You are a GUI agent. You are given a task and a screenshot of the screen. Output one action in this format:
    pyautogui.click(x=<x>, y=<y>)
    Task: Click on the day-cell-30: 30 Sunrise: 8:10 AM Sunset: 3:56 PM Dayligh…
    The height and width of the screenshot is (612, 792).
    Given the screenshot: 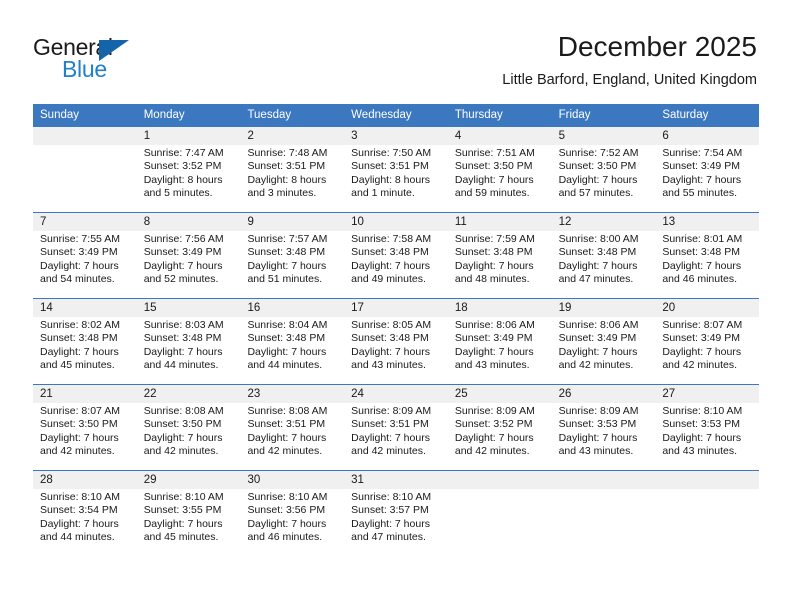 What is the action you would take?
    pyautogui.click(x=292, y=513)
    